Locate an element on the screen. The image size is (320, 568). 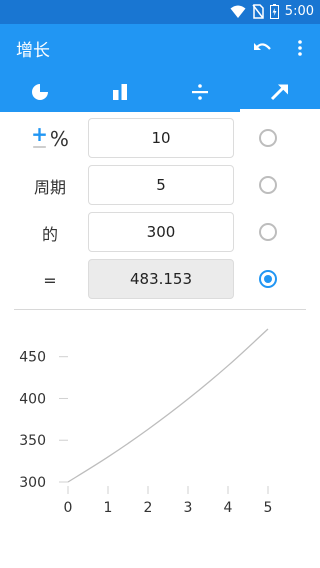
app-bar: 增长 is located at coordinates (160, 48).